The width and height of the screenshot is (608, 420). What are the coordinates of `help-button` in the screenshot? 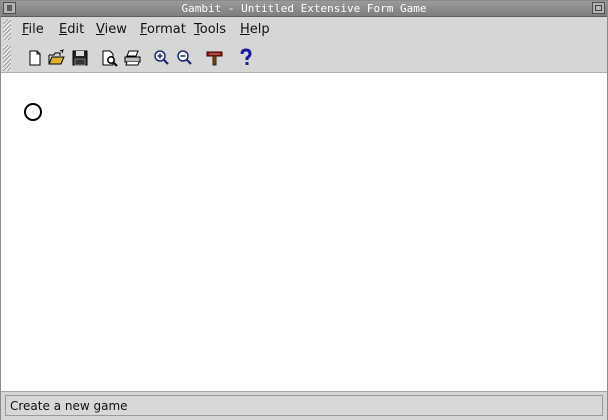 It's located at (246, 58).